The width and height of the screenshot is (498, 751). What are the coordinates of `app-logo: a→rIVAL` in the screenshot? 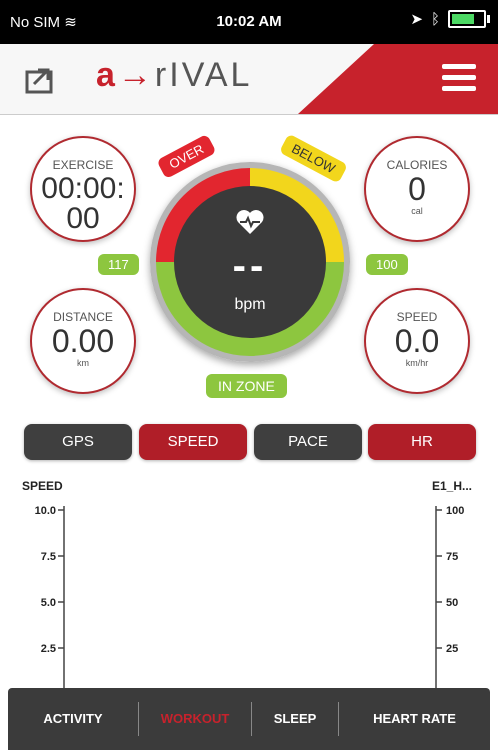 It's located at (174, 75).